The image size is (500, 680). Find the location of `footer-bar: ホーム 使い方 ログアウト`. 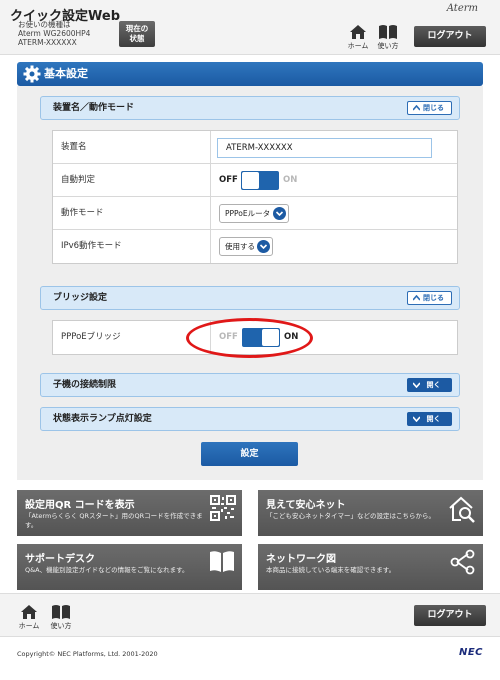

footer-bar: ホーム 使い方 ログアウト is located at coordinates (250, 615).